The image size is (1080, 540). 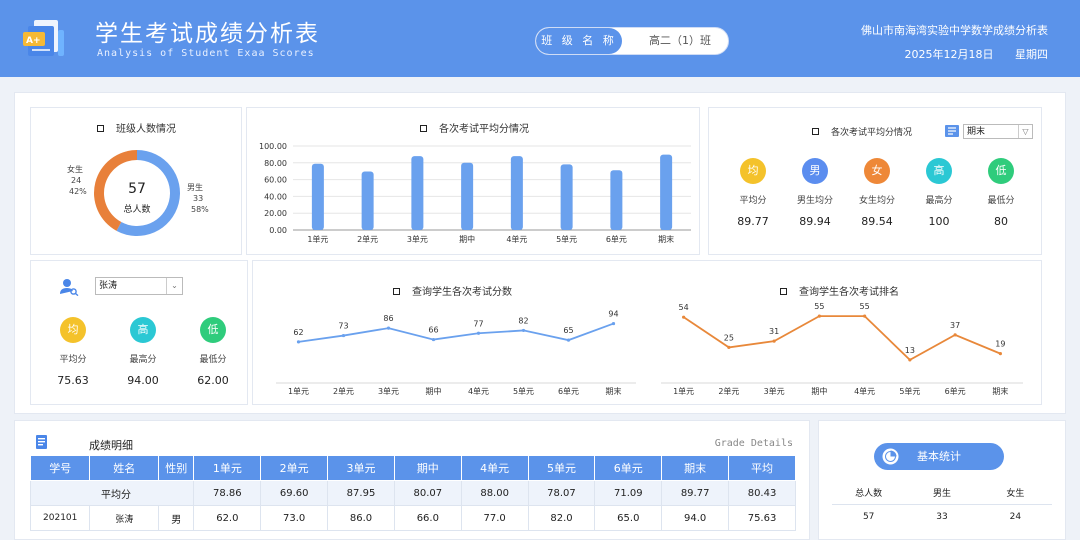 I want to click on student_panel-stat-0: 均平均分 75.63, so click(x=73, y=352).